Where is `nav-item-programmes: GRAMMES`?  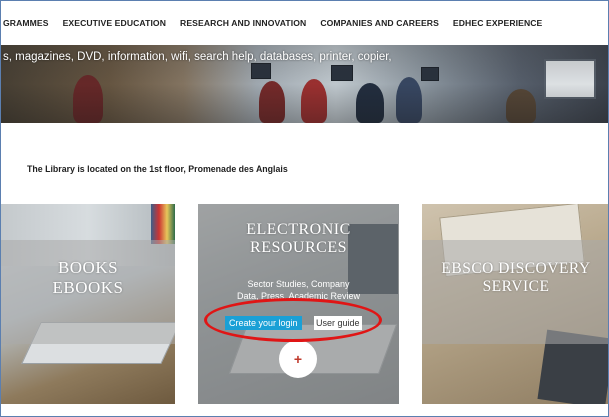 nav-item-programmes: GRAMMES is located at coordinates (26, 23).